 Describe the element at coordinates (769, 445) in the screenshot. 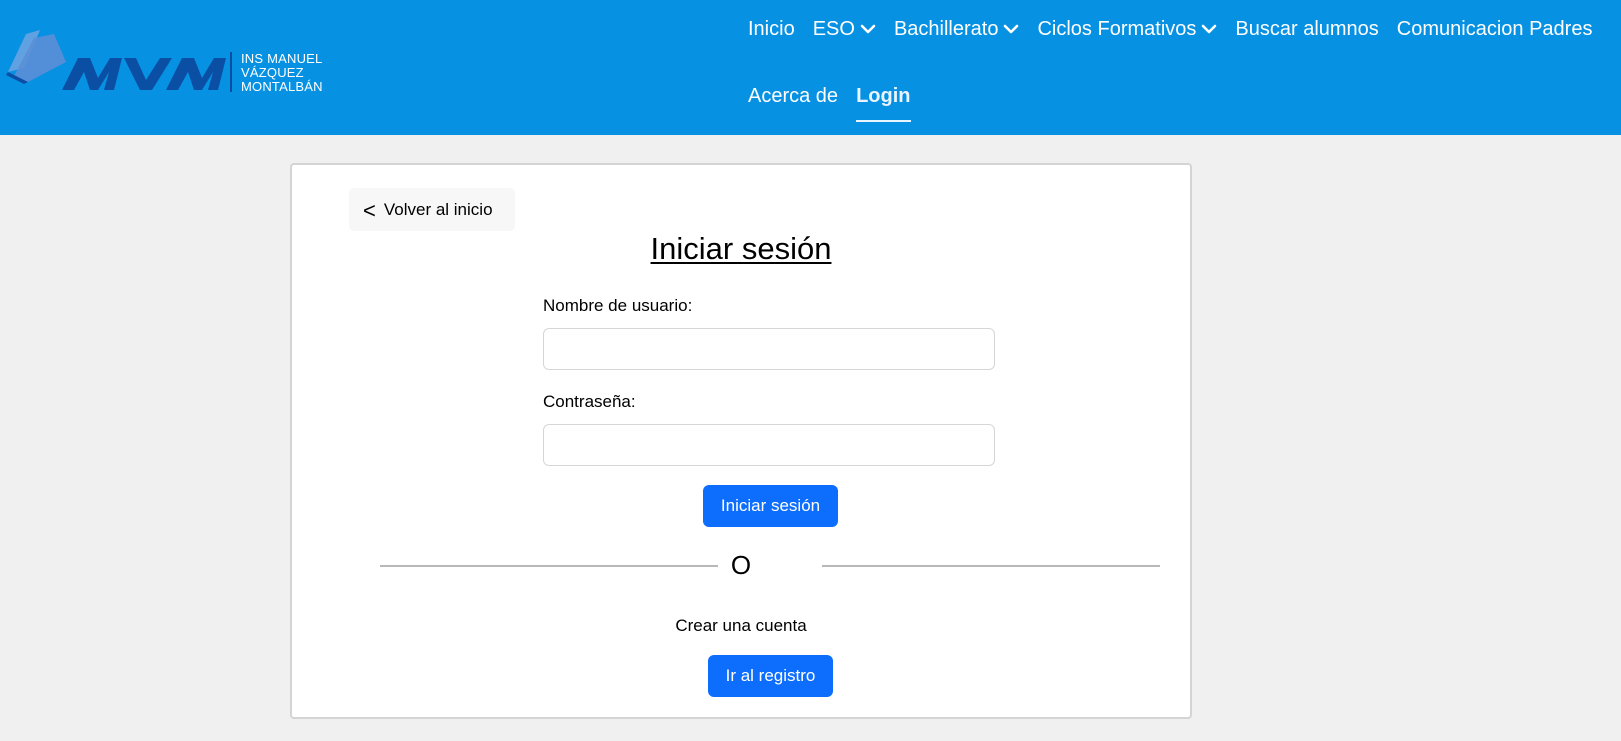

I see `password-input` at that location.